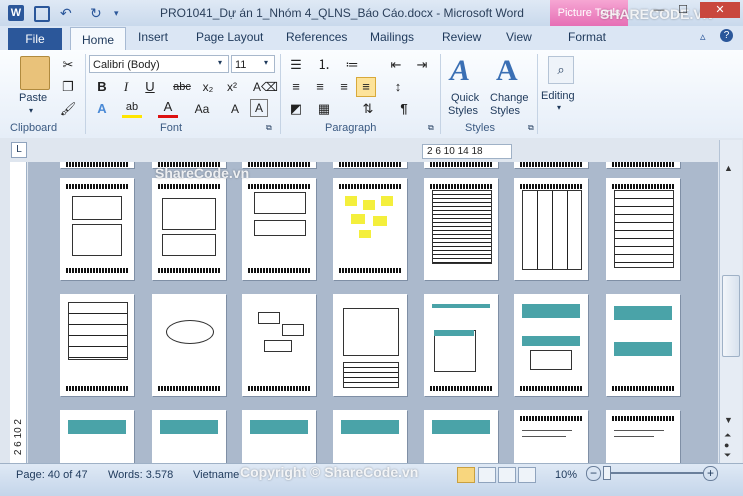  Describe the element at coordinates (683, 10) in the screenshot. I see `maximize-icon: ☐` at that location.